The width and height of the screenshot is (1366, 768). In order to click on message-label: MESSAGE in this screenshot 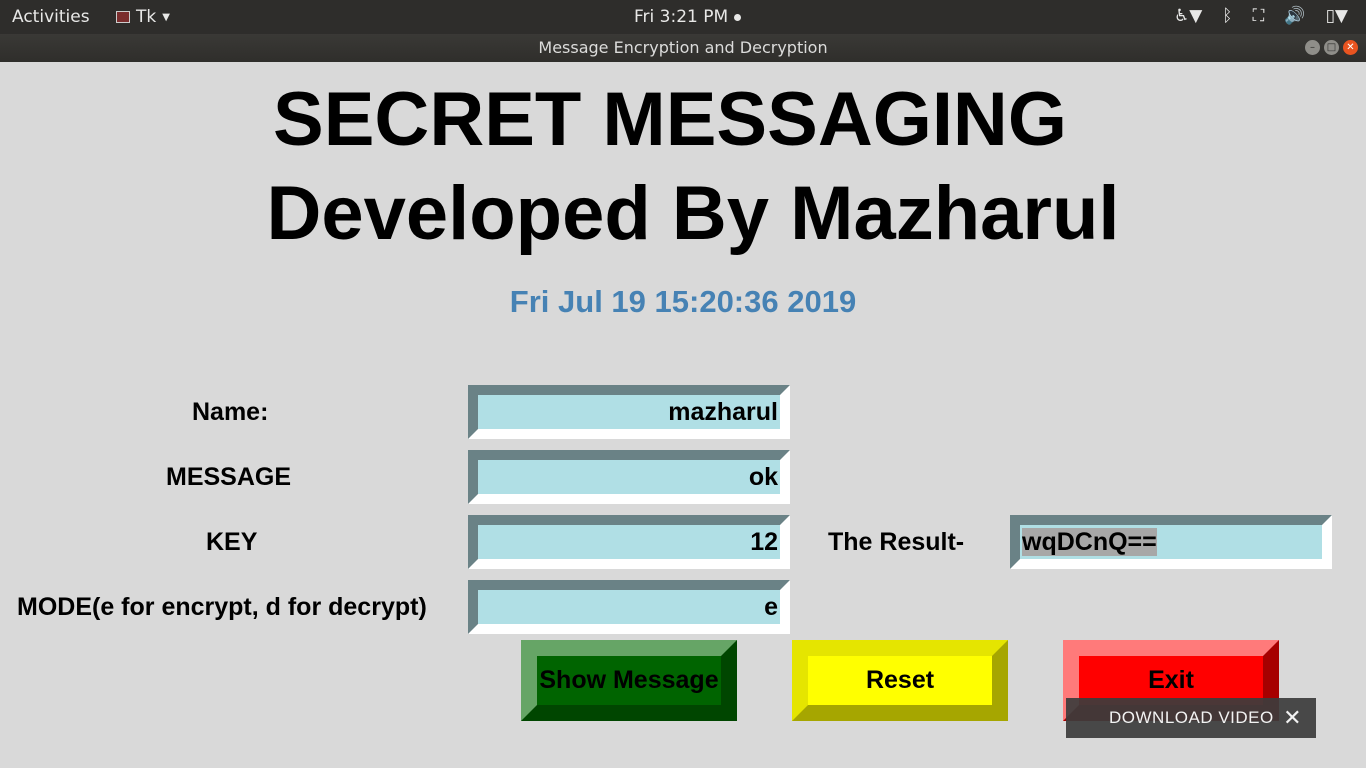, I will do `click(229, 477)`.